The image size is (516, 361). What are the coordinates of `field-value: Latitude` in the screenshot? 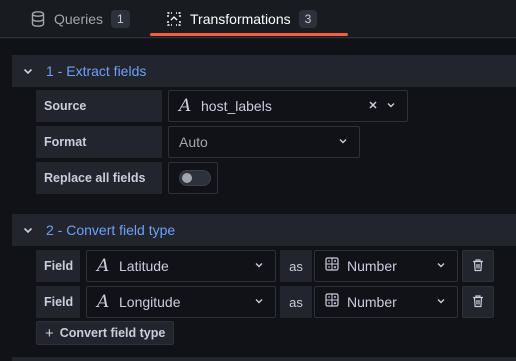 It's located at (144, 266).